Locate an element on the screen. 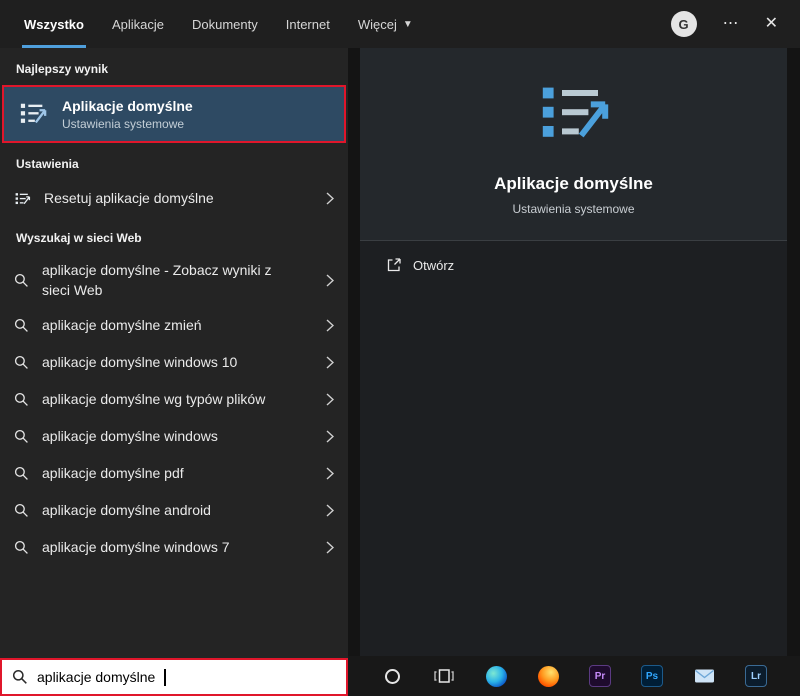 The height and width of the screenshot is (696, 800). web-suggestion-row: aplikacje domyślne windows 7 is located at coordinates (174, 547).